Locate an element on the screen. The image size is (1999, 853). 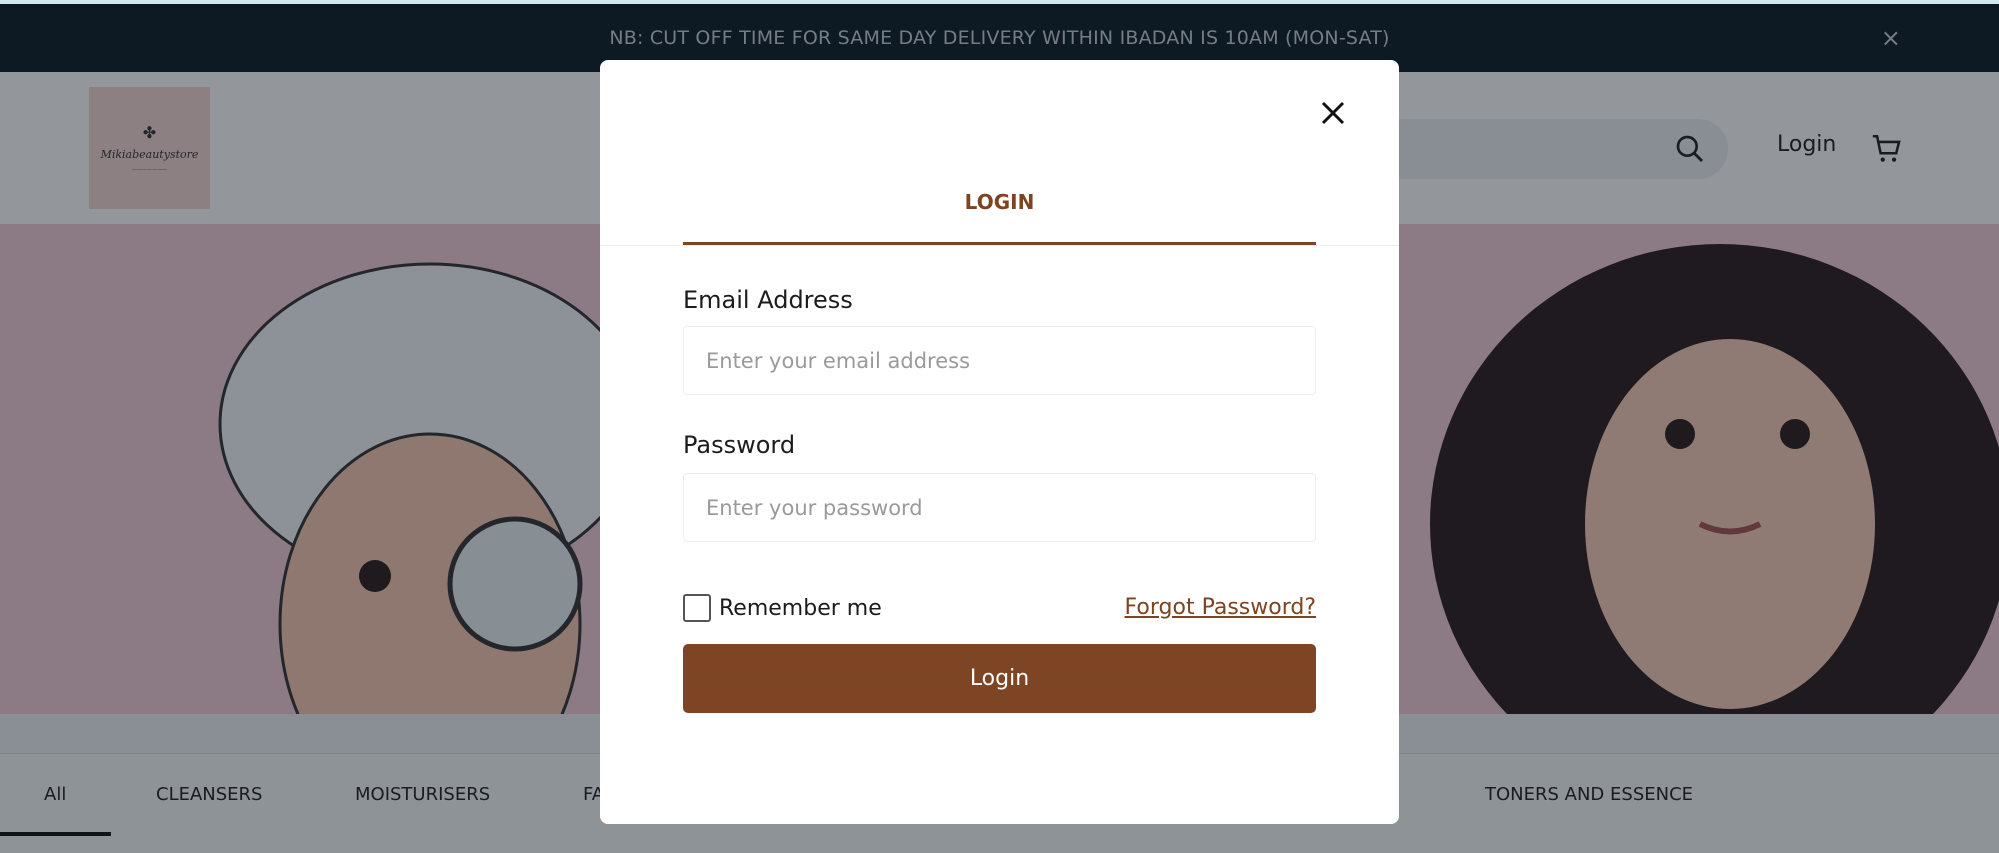
password-field is located at coordinates (999, 507).